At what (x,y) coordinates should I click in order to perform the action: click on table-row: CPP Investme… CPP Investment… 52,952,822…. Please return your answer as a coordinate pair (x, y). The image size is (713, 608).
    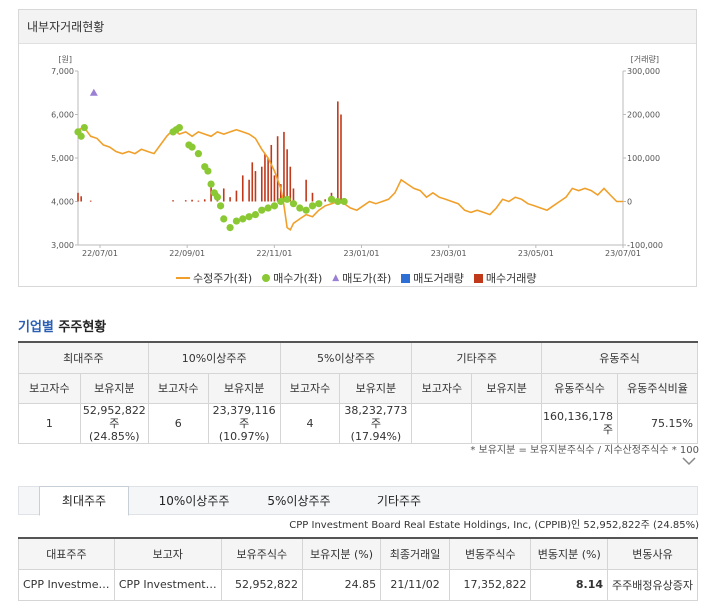
    Looking at the image, I should click on (358, 584).